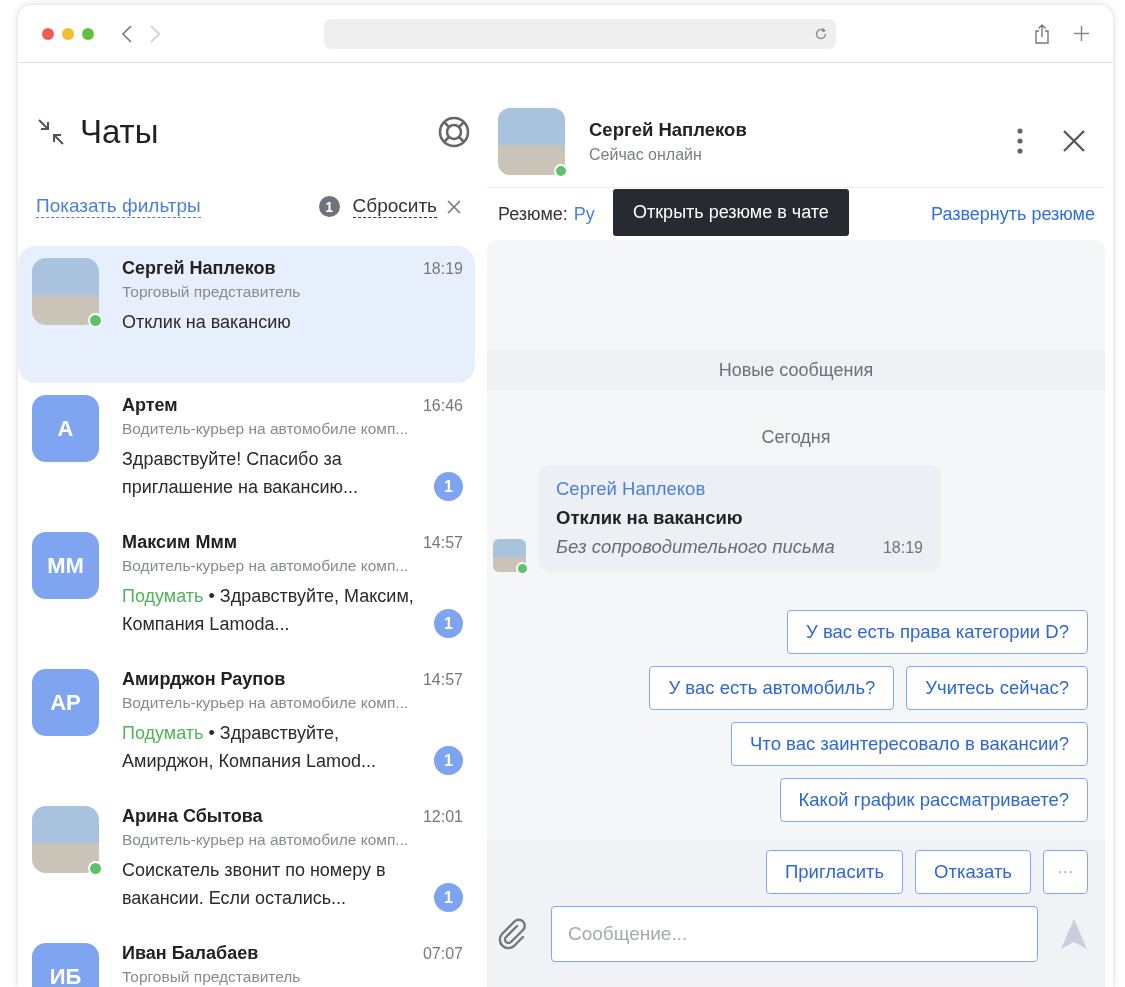 The image size is (1125, 987). What do you see at coordinates (796, 437) in the screenshot?
I see `date-label: Сегодня` at bounding box center [796, 437].